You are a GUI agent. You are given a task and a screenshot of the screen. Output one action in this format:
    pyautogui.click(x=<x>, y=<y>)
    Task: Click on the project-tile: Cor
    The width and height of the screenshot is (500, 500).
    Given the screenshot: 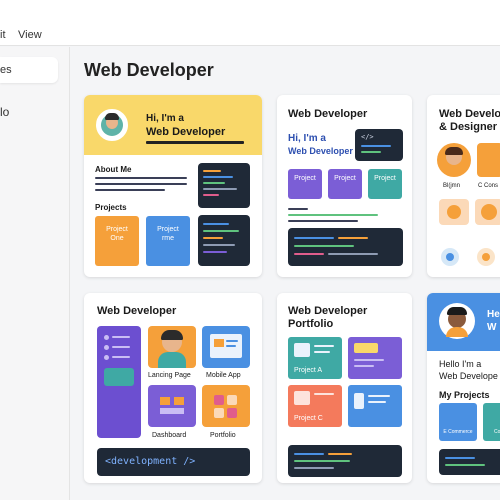 What is the action you would take?
    pyautogui.click(x=491, y=422)
    